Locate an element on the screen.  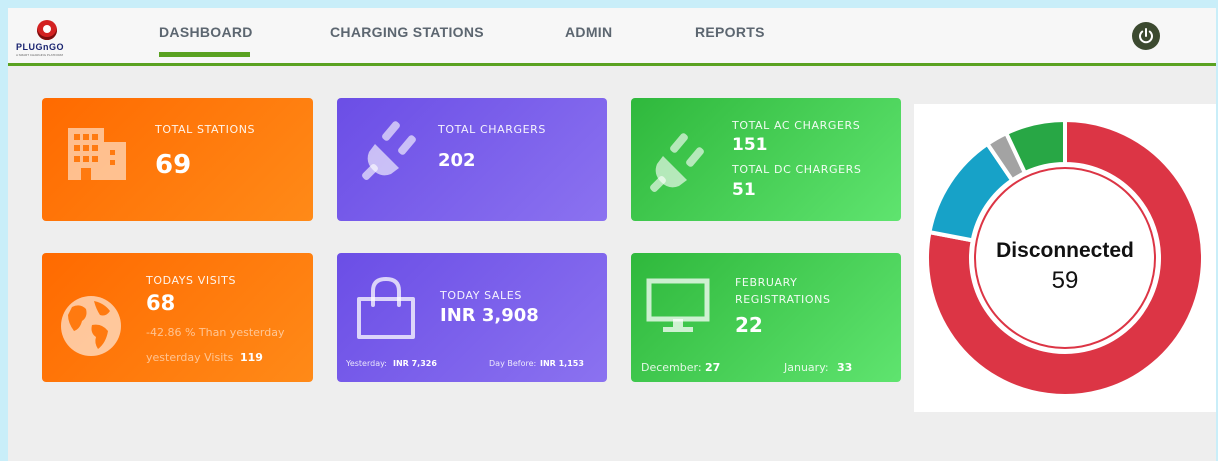
nav-reports: REPORTS is located at coordinates (730, 32).